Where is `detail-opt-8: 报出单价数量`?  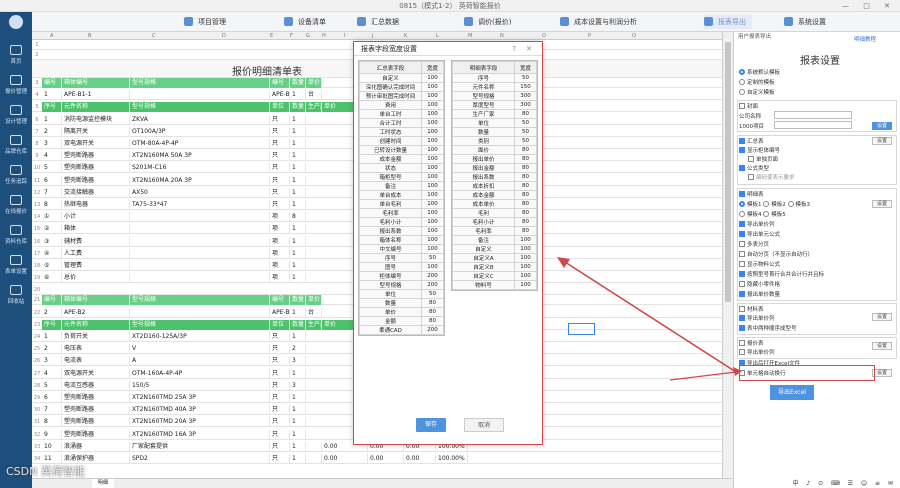
detail-opt-8: 报出单价数量 is located at coordinates (759, 294).